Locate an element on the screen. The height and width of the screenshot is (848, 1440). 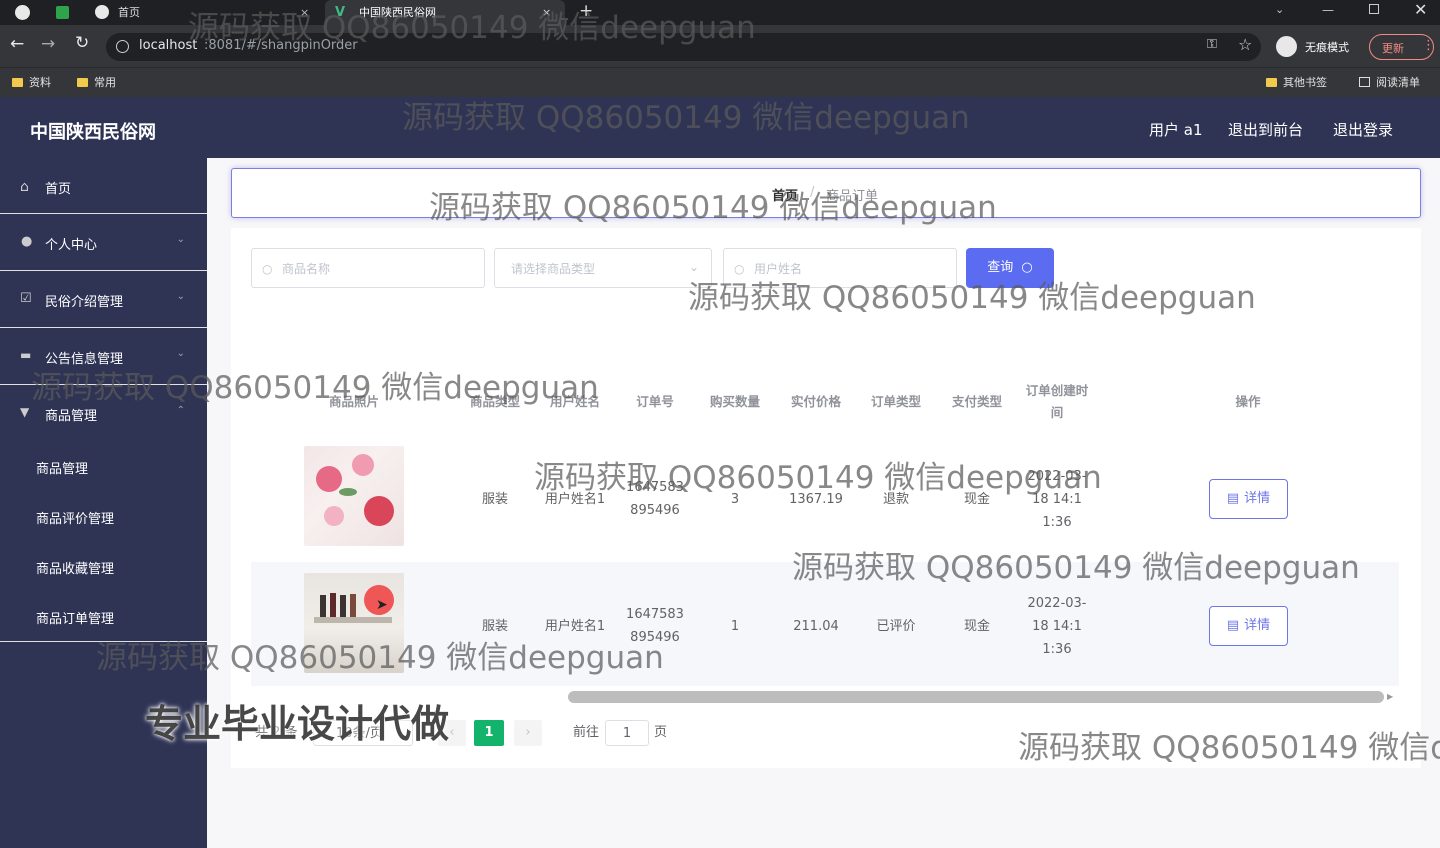
new-tab-button: + is located at coordinates (586, 11).